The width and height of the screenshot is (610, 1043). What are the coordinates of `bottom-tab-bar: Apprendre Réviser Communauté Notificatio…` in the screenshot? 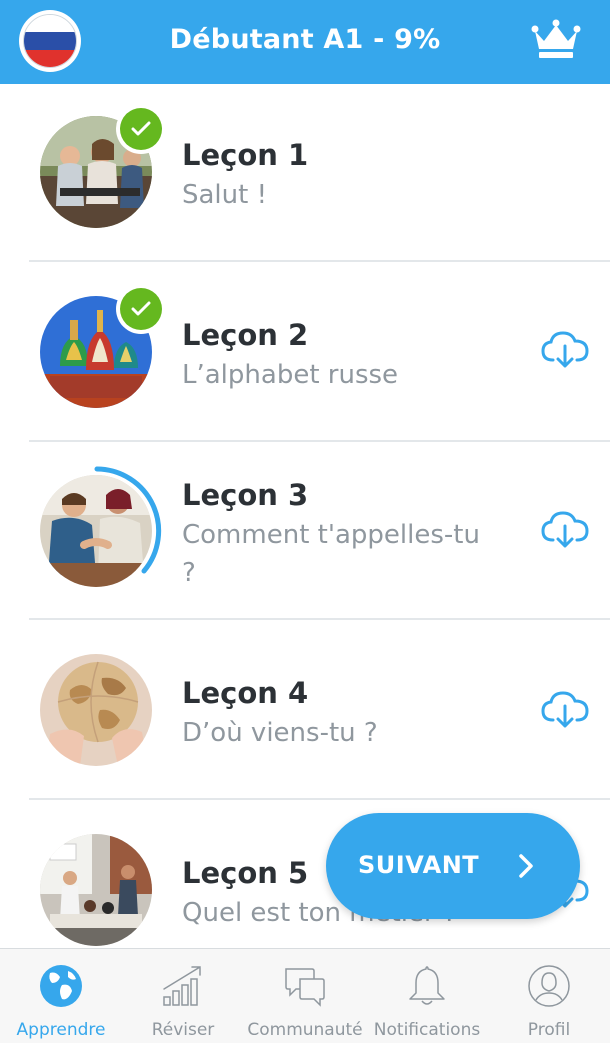 It's located at (305, 995).